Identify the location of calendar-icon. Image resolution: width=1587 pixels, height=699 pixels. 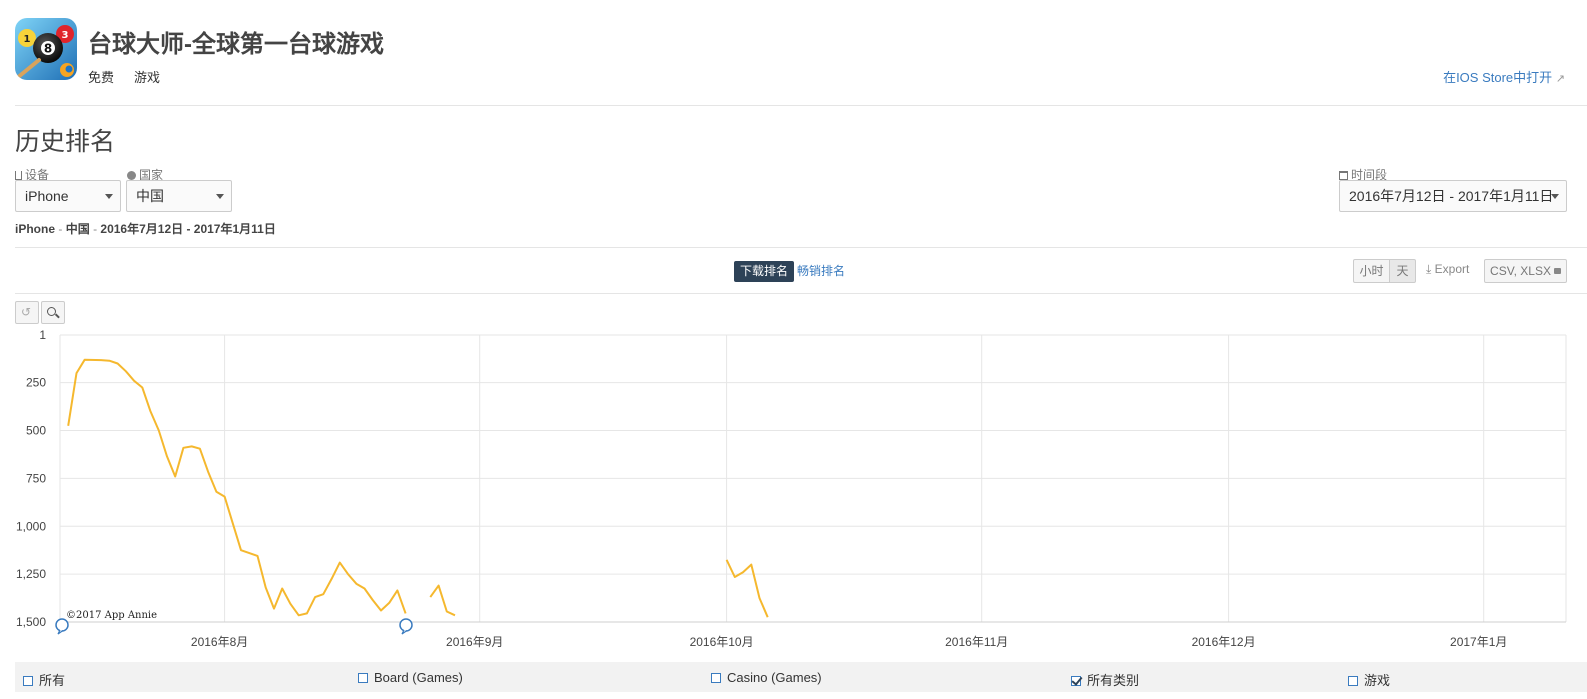
(1343, 175).